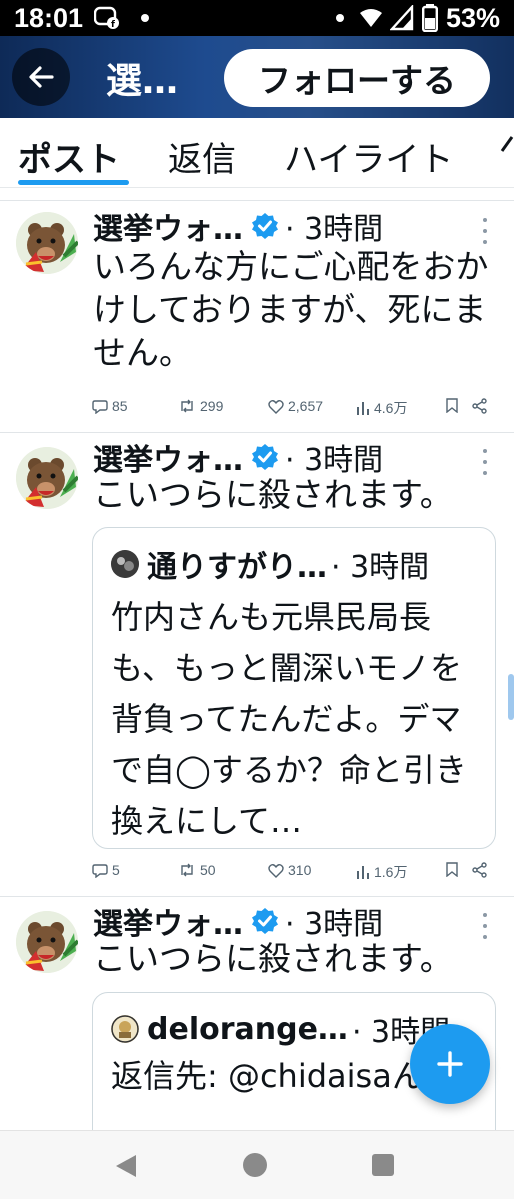 The height and width of the screenshot is (1199, 514). I want to click on reply-button: 5, so click(106, 870).